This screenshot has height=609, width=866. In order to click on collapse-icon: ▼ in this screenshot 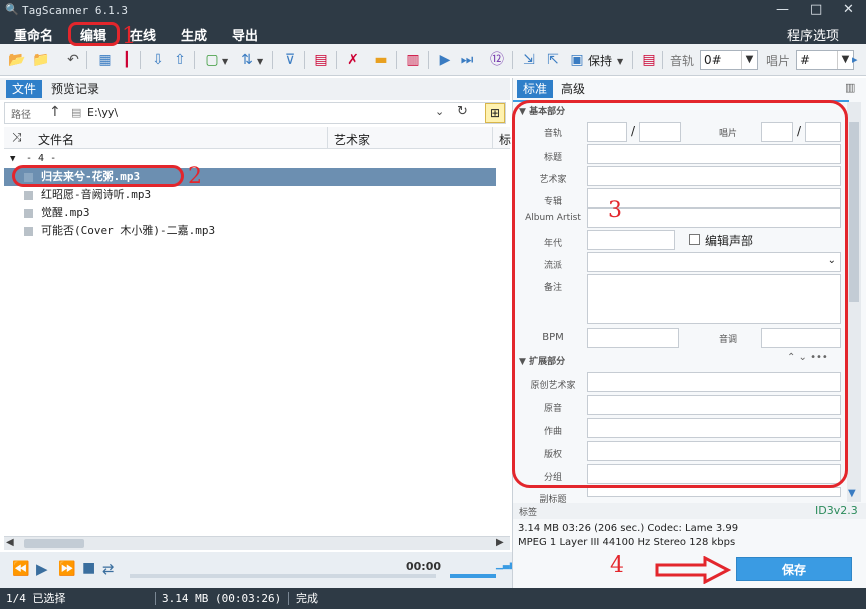, I will do `click(12, 159)`.